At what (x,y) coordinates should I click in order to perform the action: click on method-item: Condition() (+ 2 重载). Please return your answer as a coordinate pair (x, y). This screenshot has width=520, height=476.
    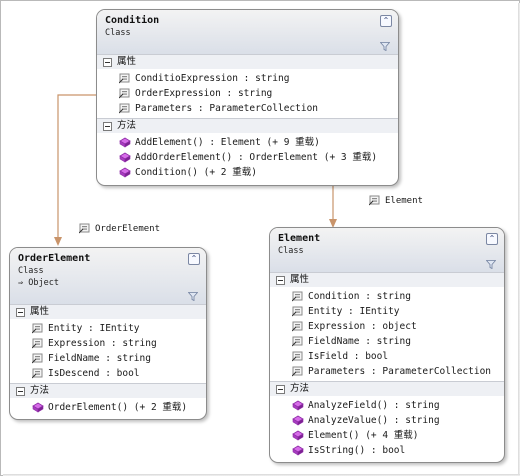
    Looking at the image, I should click on (247, 172).